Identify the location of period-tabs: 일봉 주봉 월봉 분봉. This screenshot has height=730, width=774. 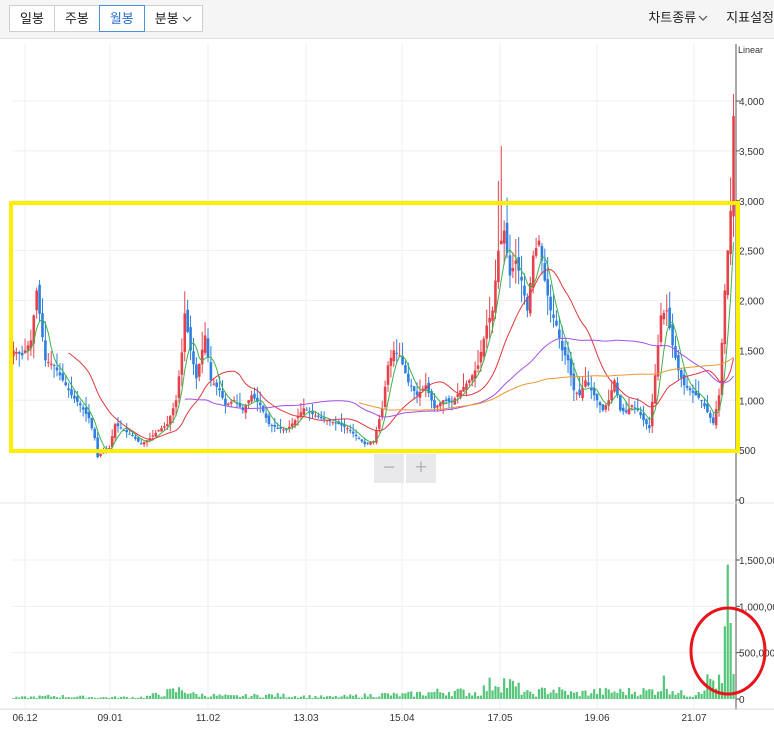
(106, 18).